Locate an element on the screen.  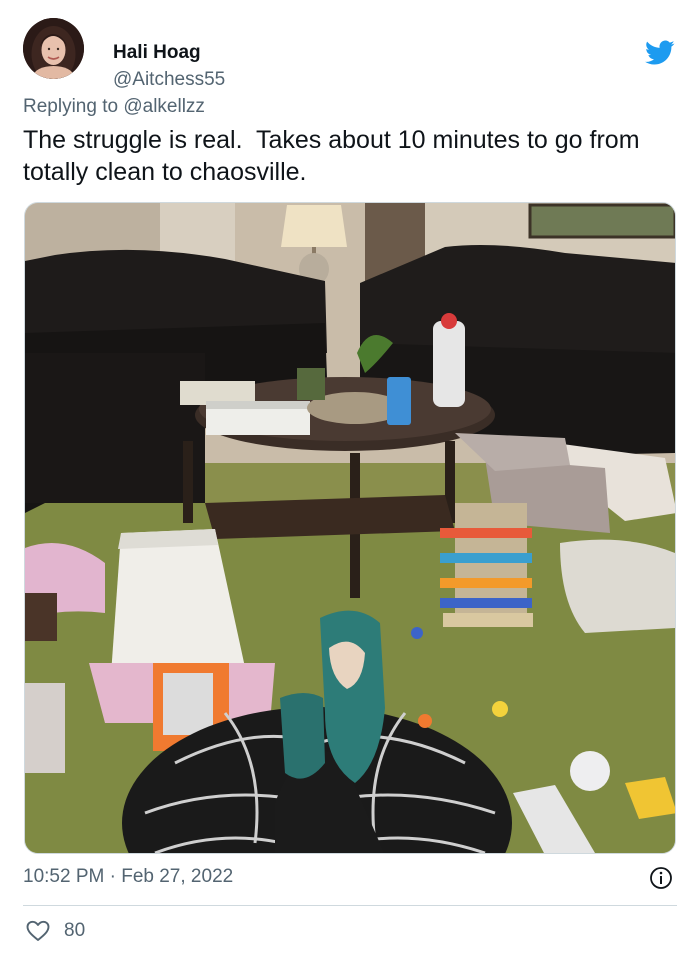
tweet-header: Hali Hoag @Aitchess55 is located at coordinates (353, 54).